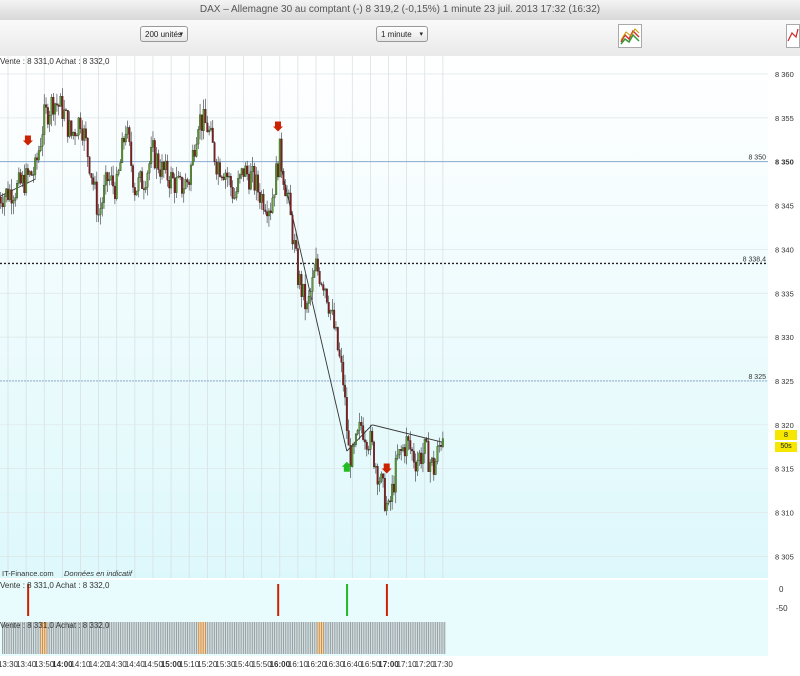 This screenshot has height=676, width=800. Describe the element at coordinates (400, 638) in the screenshot. I see `volume-indicator-panel` at that location.